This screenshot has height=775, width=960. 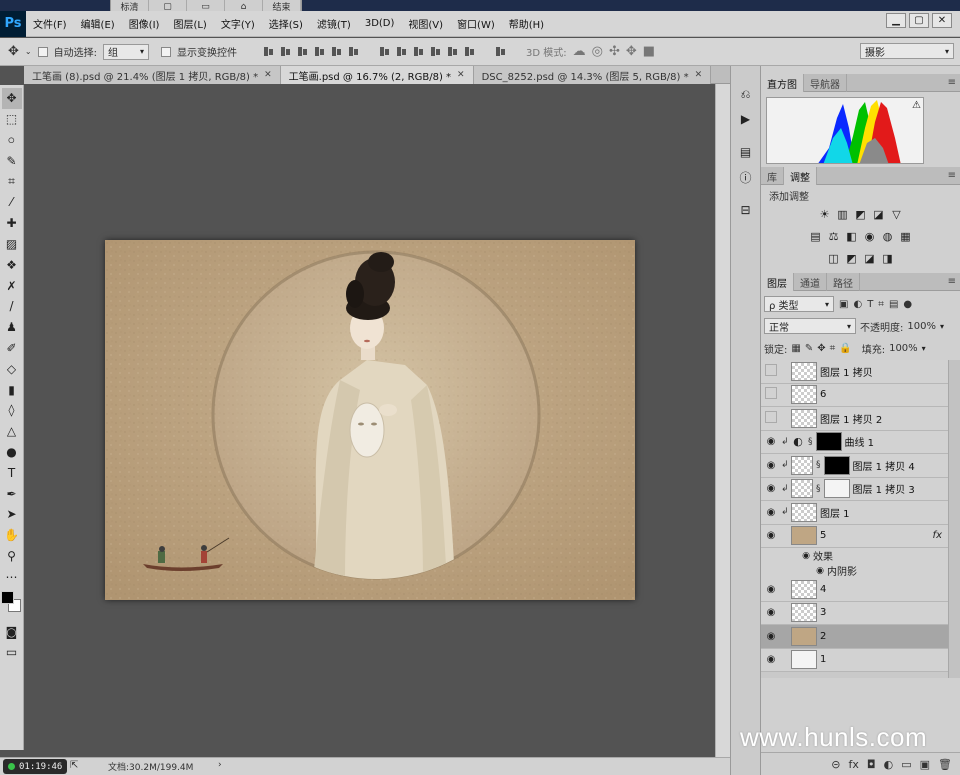 I want to click on layer-filter-dropdown: ρ 类型 ▾, so click(x=799, y=304).